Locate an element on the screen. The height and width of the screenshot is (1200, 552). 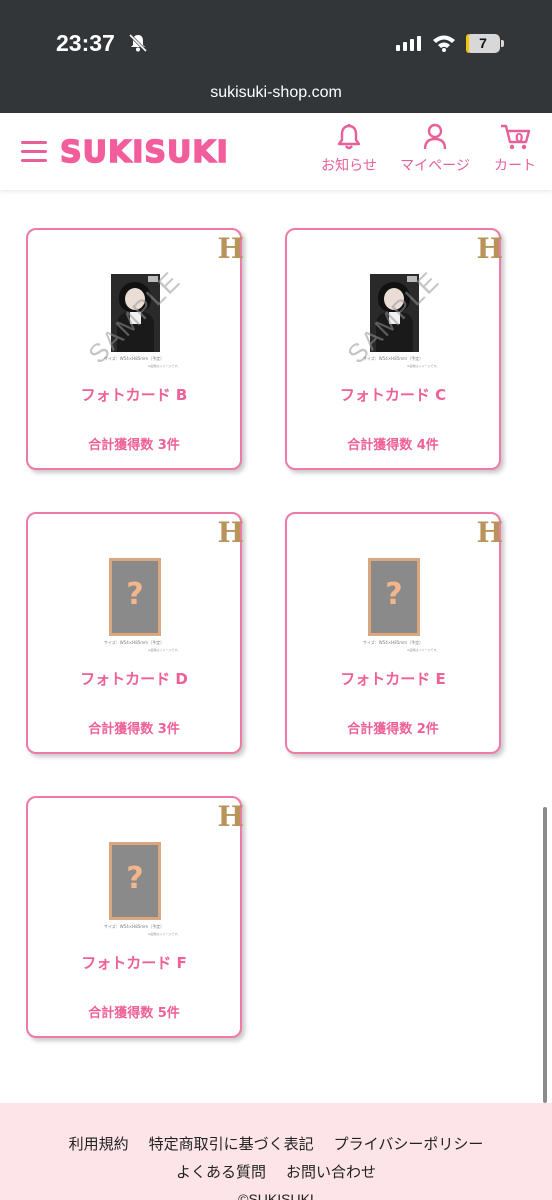
mypage-label: マイページ is located at coordinates (435, 166).